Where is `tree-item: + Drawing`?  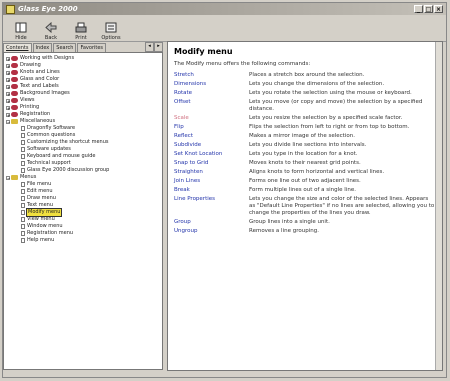
tree-item: + Drawing is located at coordinates (83, 65).